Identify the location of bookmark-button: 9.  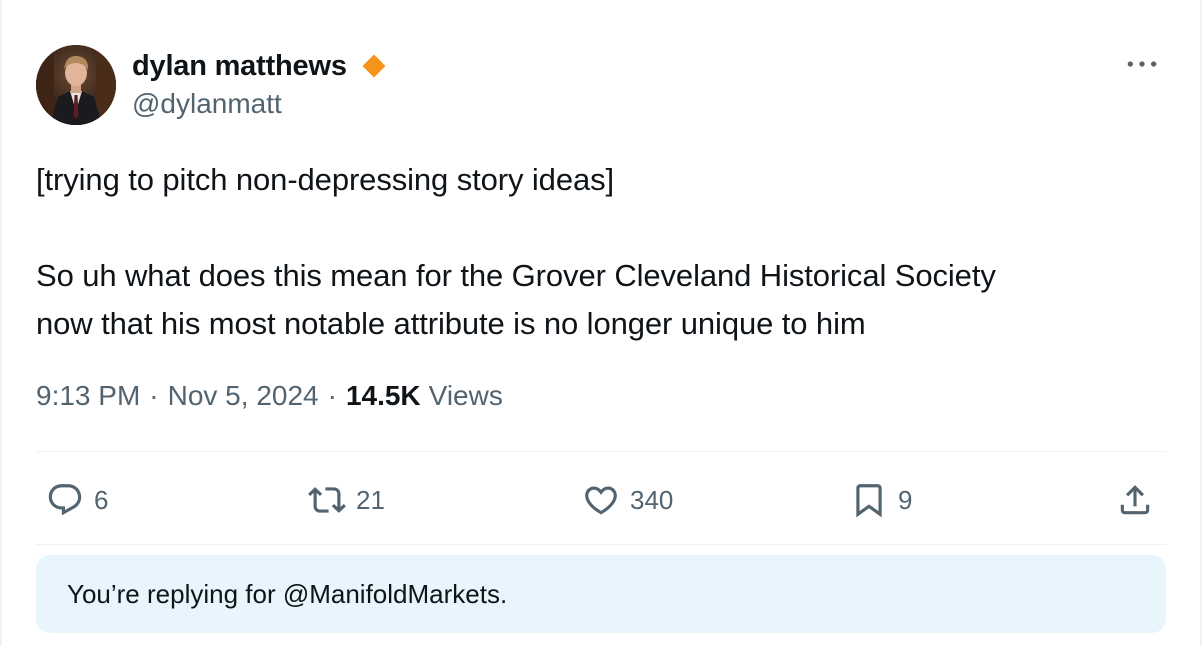
(881, 500).